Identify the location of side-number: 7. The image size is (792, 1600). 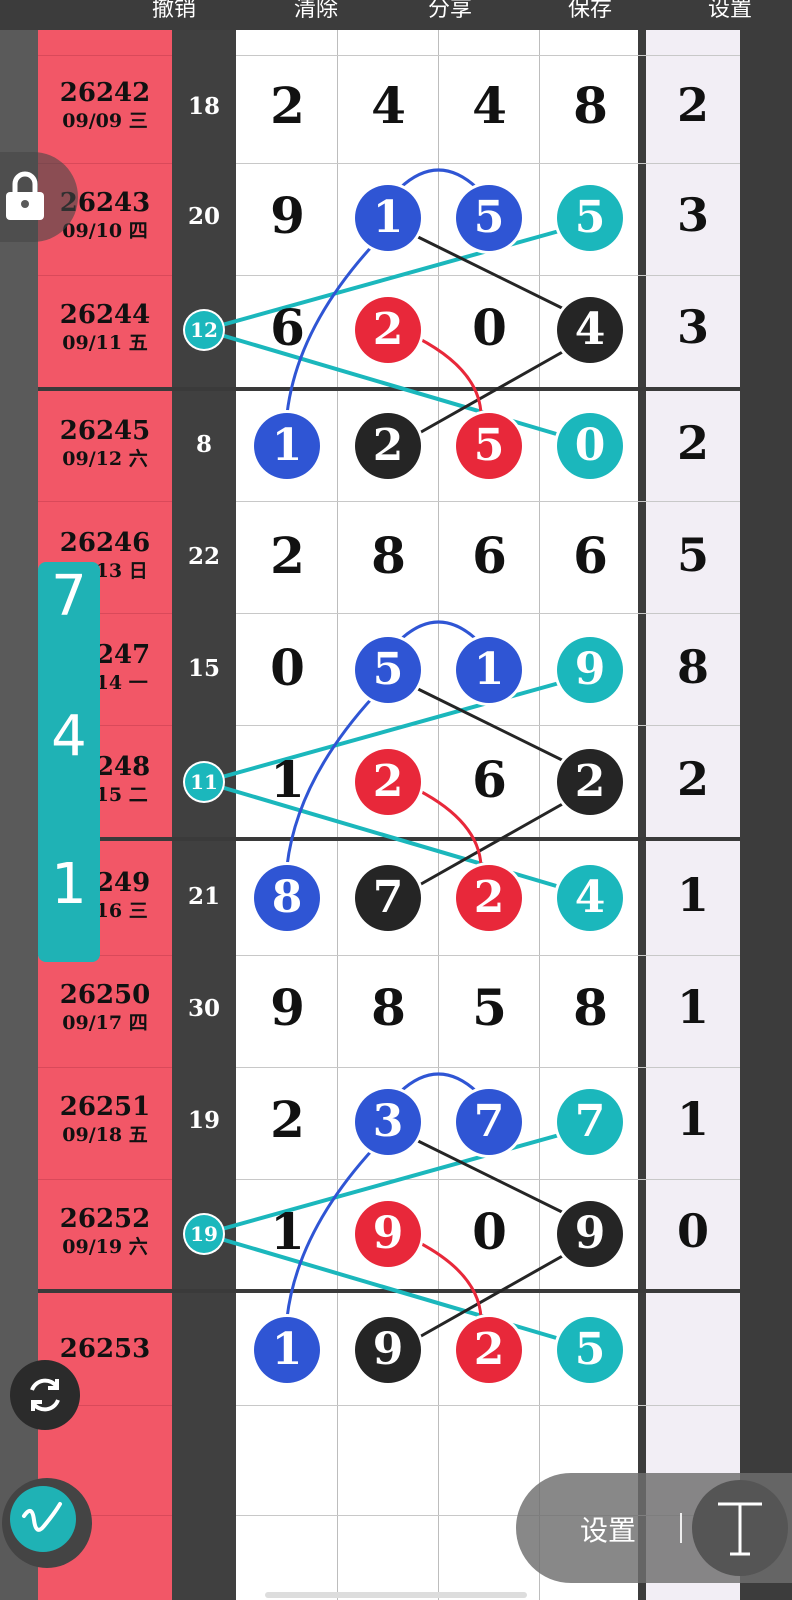
(69, 596).